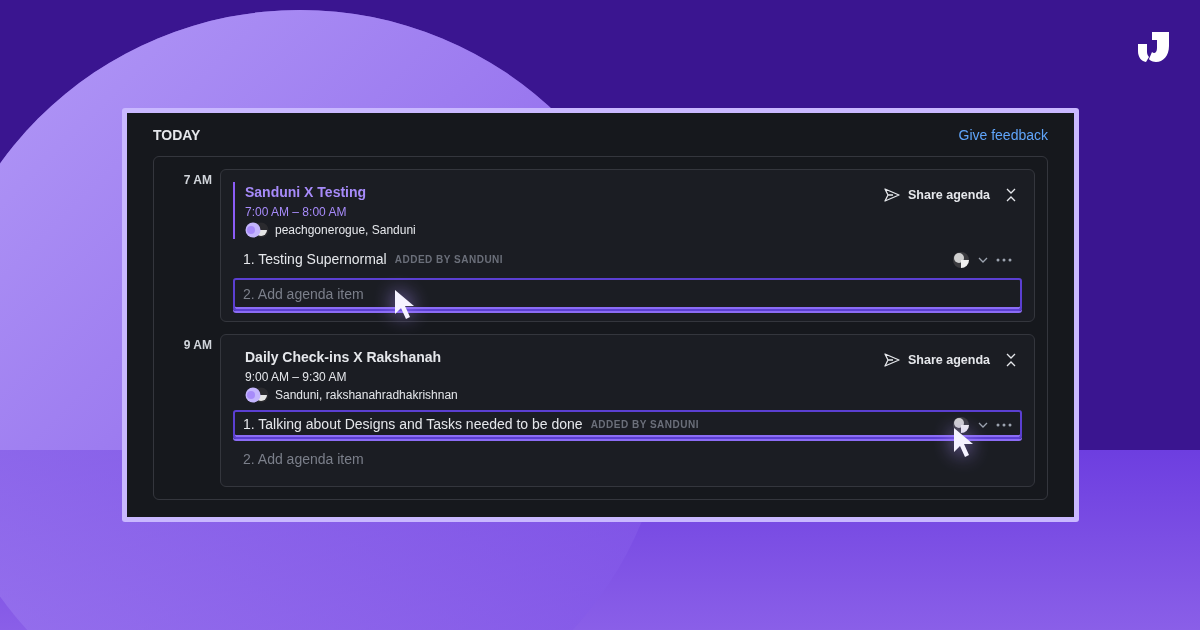 This screenshot has width=1200, height=630. What do you see at coordinates (296, 377) in the screenshot?
I see `meeting-time: 9:00 AM – 9:30 AM` at bounding box center [296, 377].